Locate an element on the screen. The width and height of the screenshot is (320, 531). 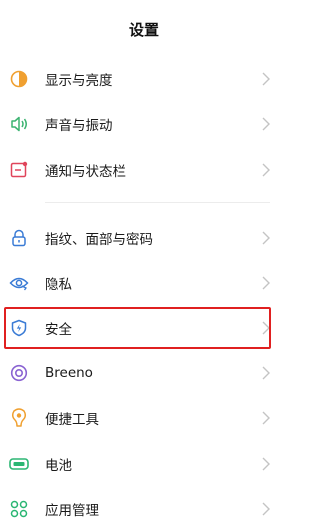
settings-item-breeno: Breeno is located at coordinates (144, 372).